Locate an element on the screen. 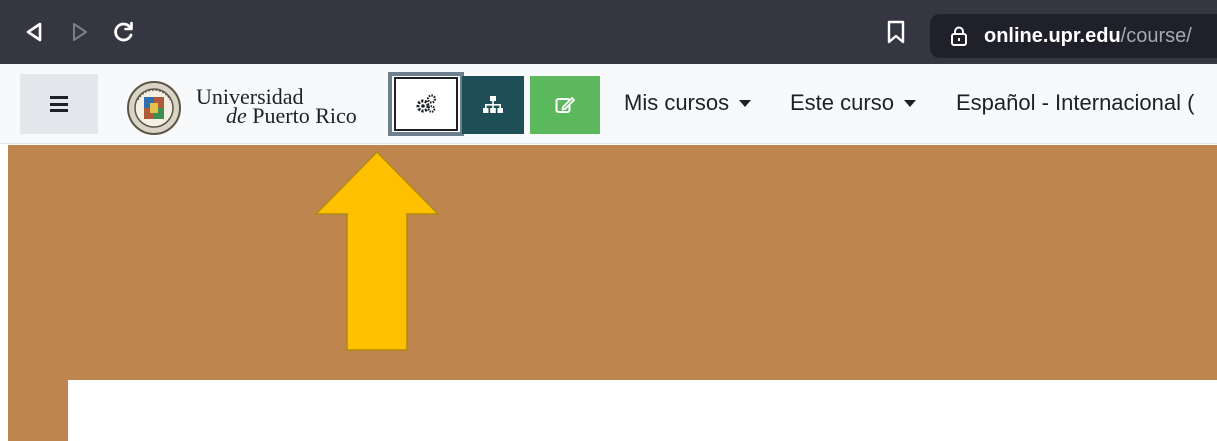 The height and width of the screenshot is (441, 1217). menu-este-curso: Este curso is located at coordinates (853, 103).